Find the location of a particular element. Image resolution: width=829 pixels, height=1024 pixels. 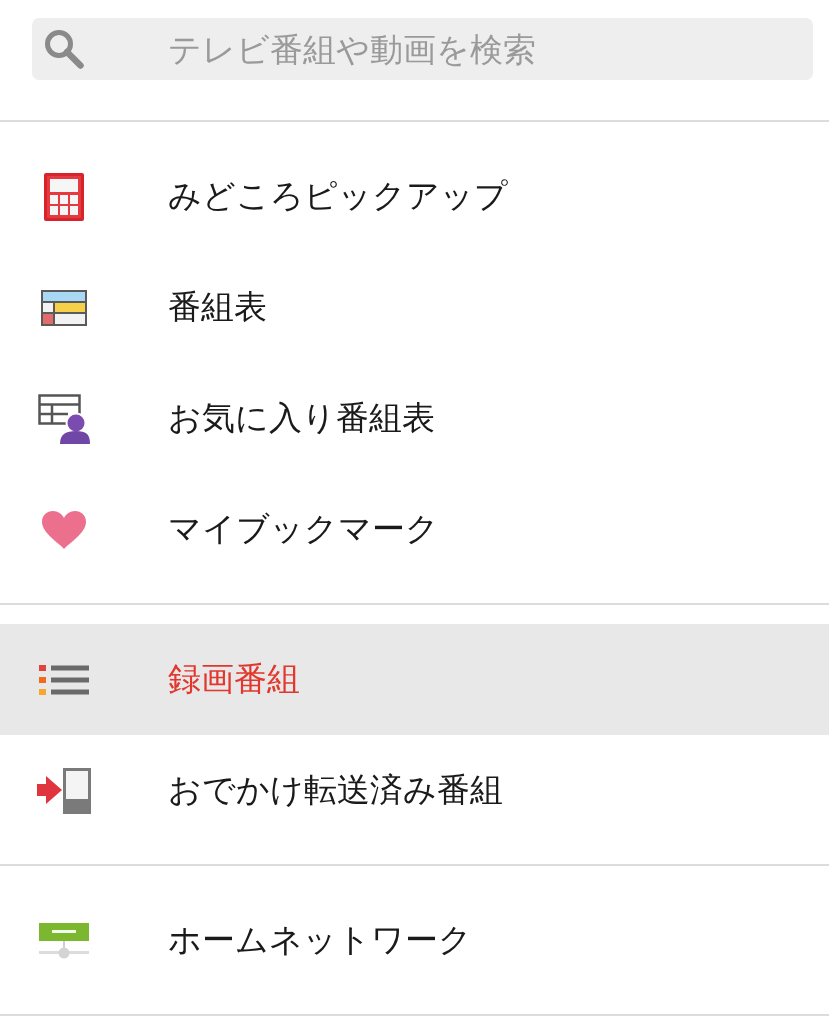

search-icon is located at coordinates (64, 49).